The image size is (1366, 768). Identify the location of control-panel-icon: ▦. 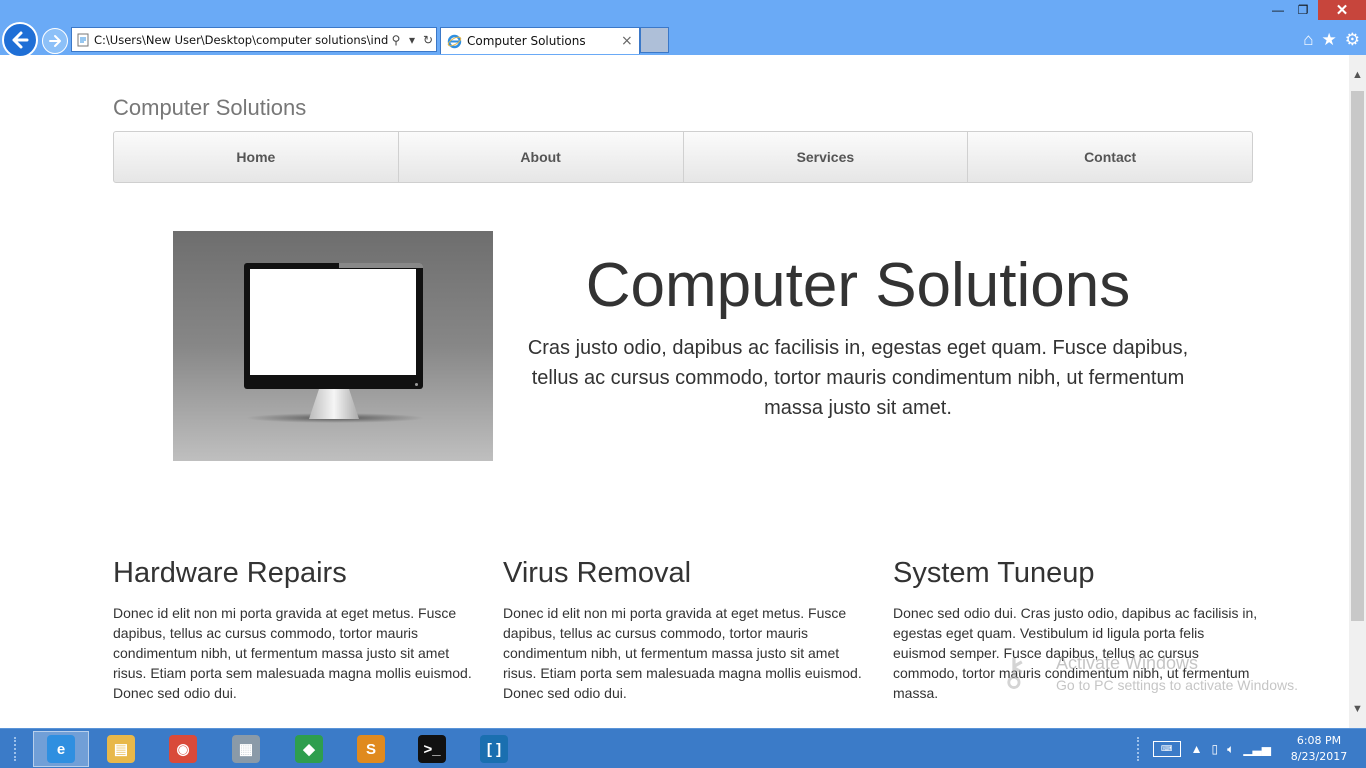
(246, 749).